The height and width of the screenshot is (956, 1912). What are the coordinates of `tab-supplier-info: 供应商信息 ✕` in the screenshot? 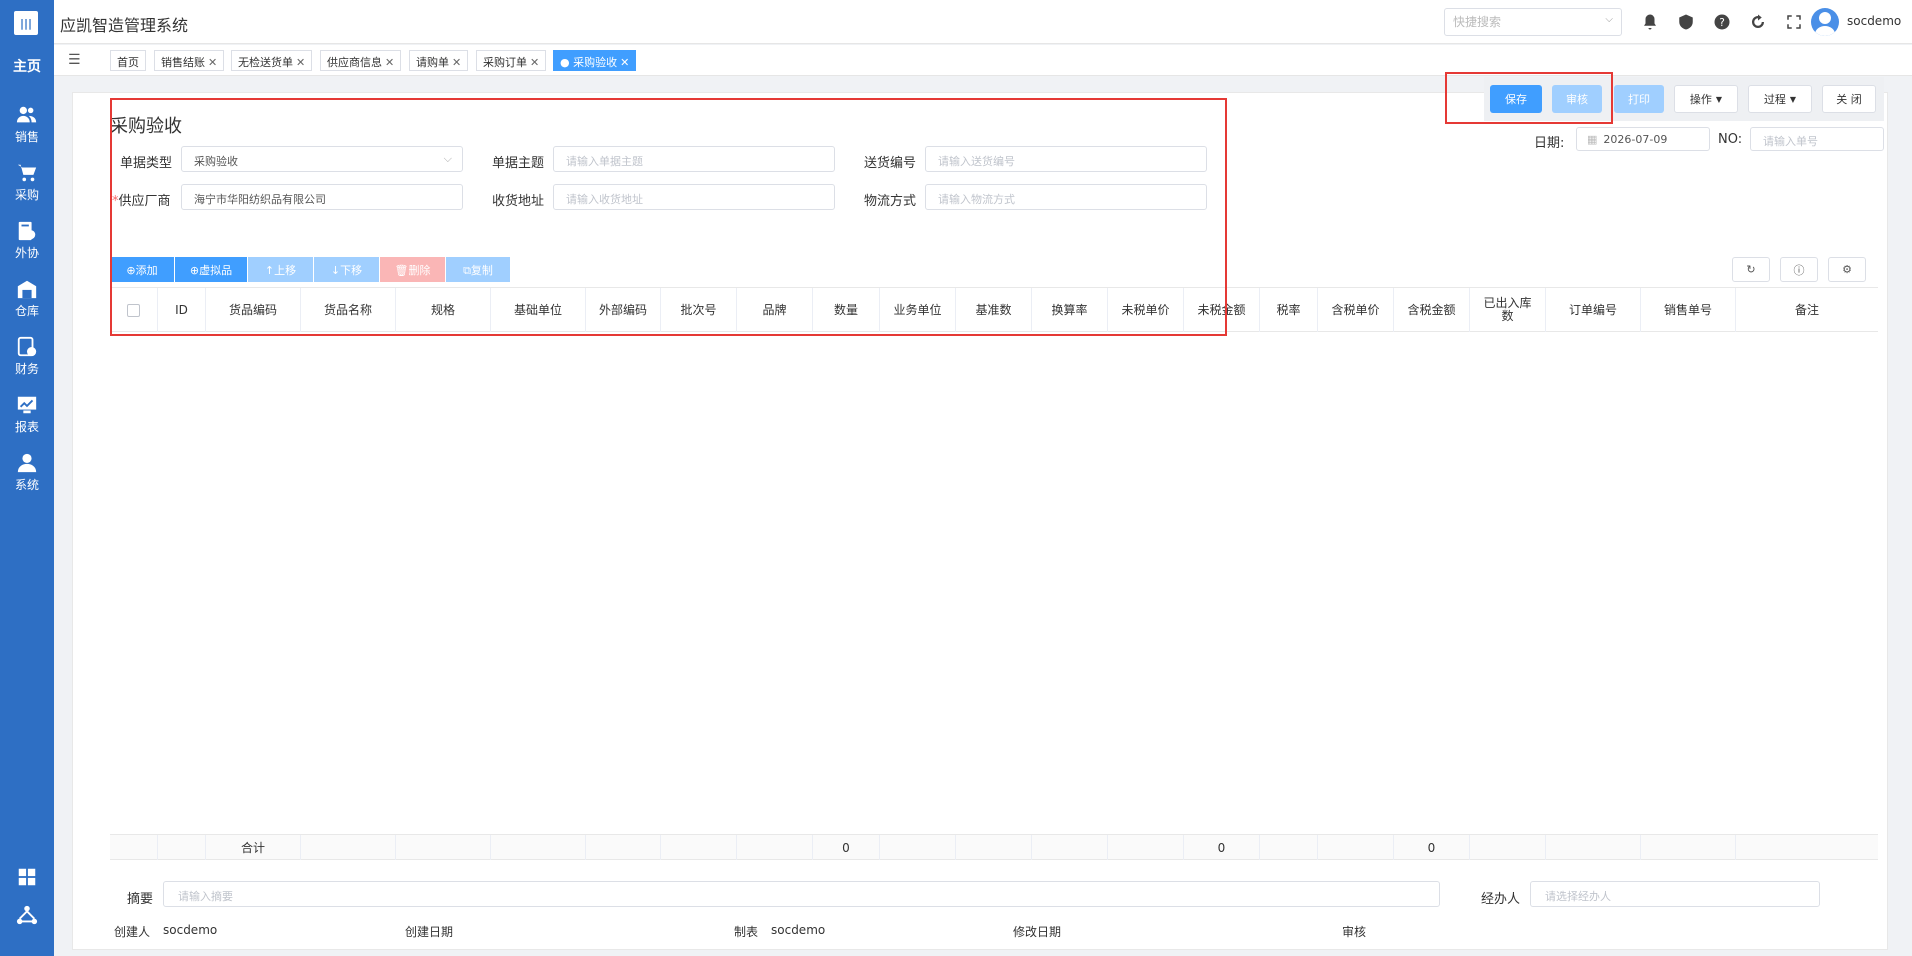 It's located at (361, 60).